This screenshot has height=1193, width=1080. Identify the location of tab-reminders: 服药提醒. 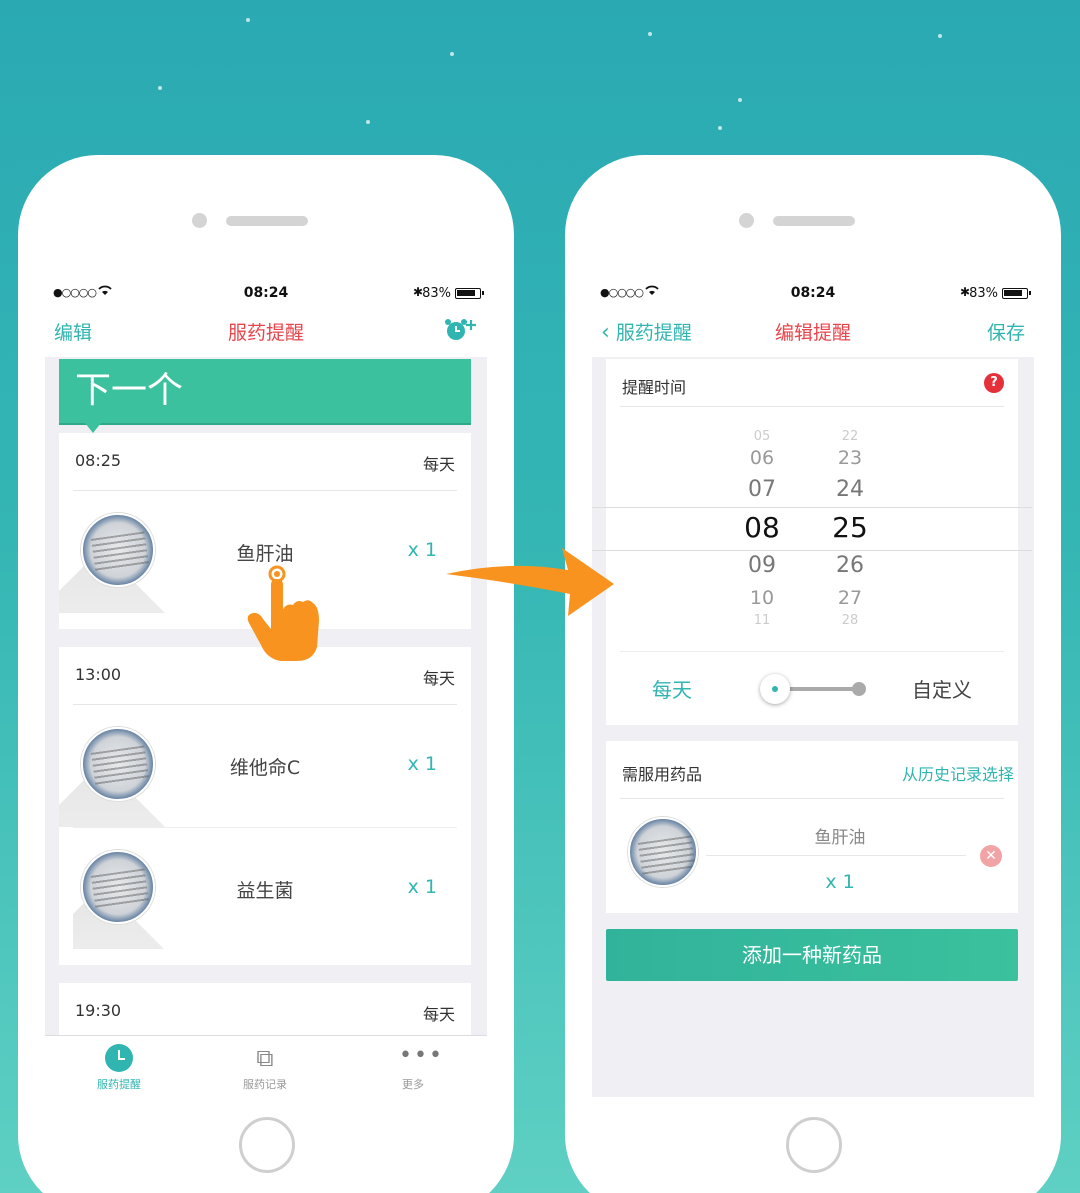
(119, 1066).